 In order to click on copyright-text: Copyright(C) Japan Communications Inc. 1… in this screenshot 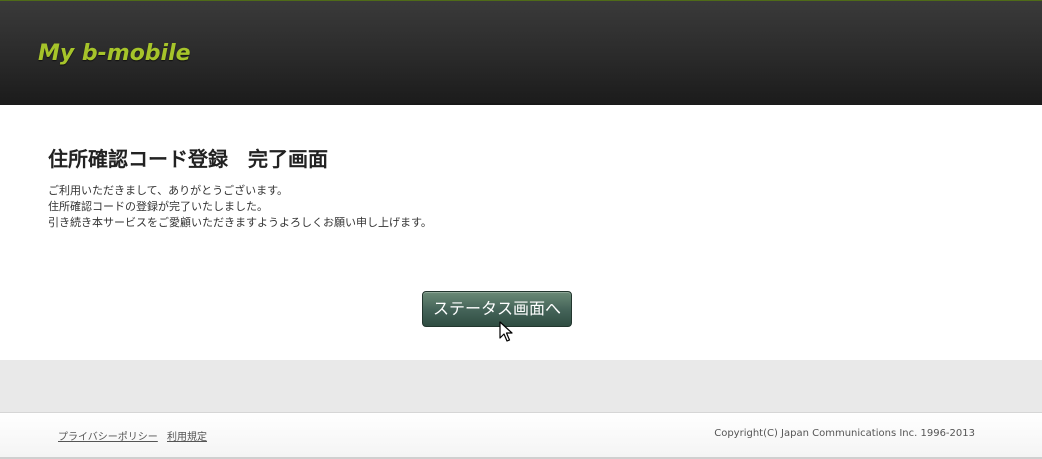, I will do `click(844, 433)`.